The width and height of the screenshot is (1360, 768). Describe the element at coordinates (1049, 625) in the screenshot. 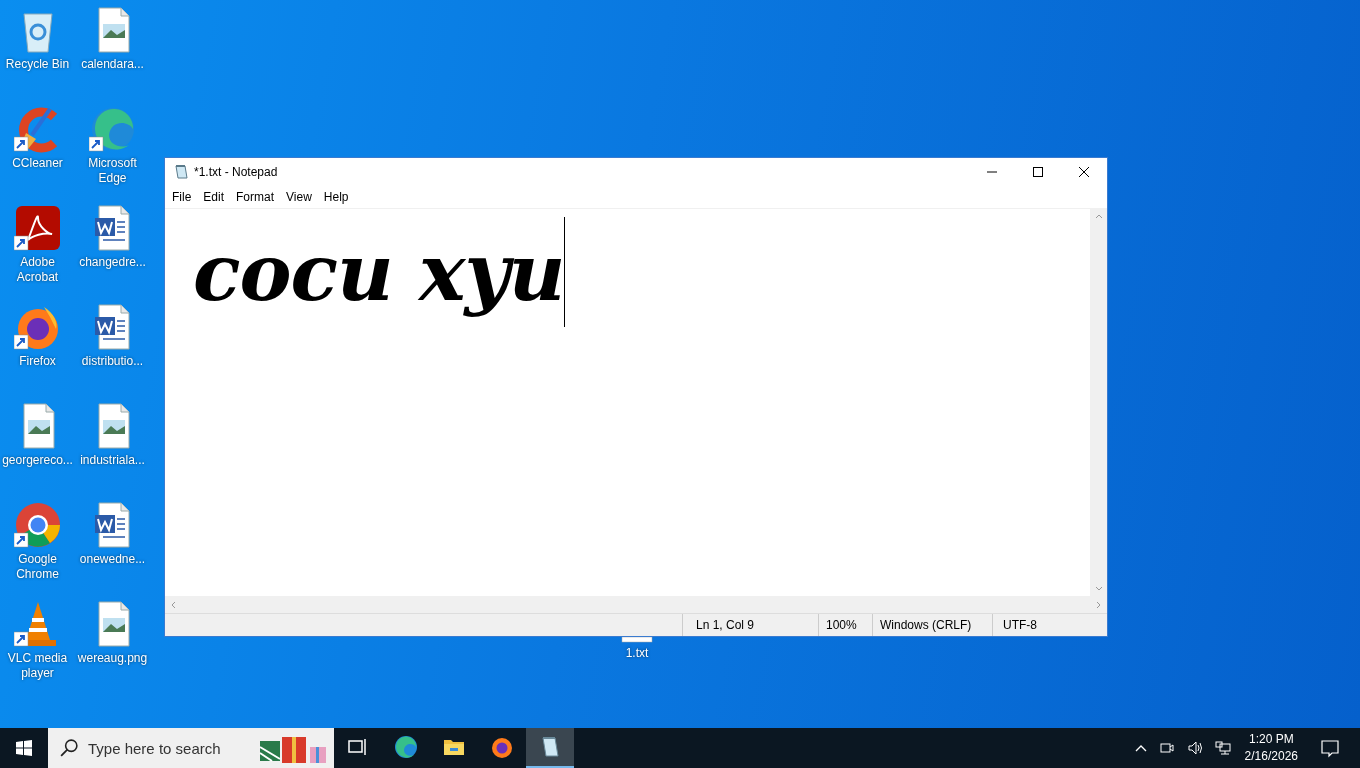

I see `status-text: UTF-8` at that location.